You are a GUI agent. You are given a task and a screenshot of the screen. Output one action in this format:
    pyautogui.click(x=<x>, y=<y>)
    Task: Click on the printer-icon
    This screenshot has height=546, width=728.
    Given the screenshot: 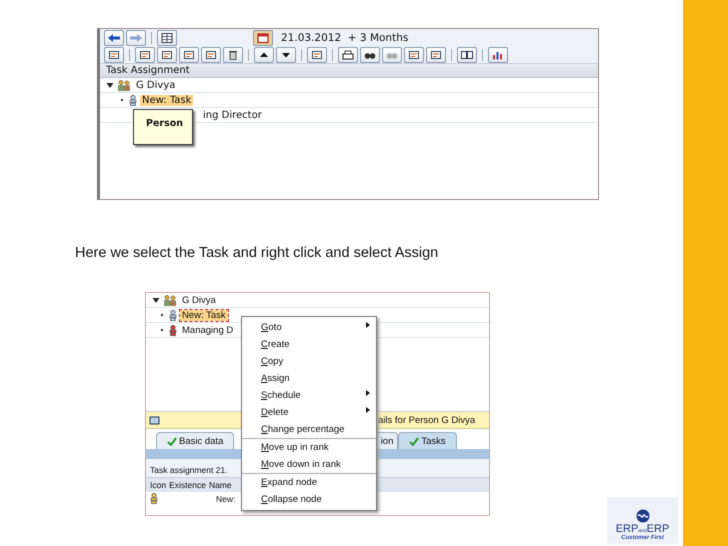 What is the action you would take?
    pyautogui.click(x=348, y=54)
    